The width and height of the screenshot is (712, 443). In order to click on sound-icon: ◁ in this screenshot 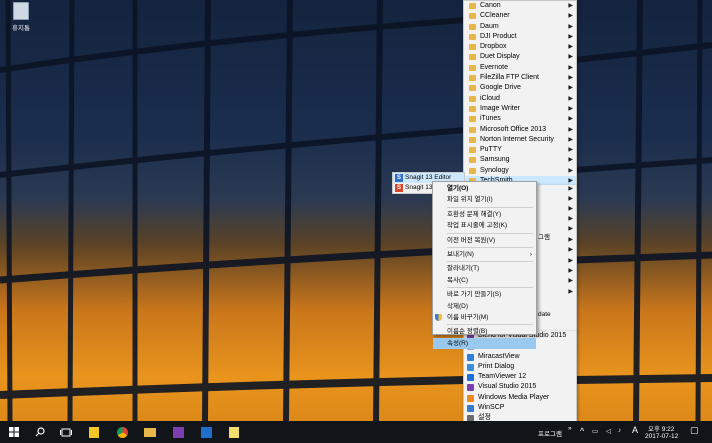, I will do `click(608, 431)`.